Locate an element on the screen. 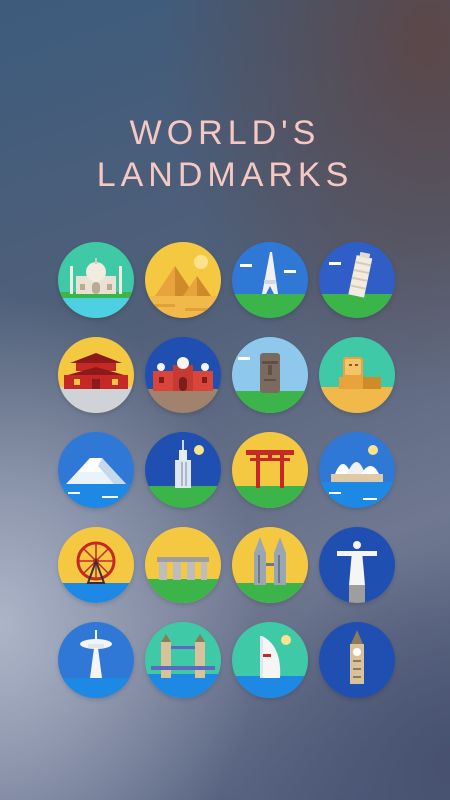  forbidden-city-icon is located at coordinates (96, 375).